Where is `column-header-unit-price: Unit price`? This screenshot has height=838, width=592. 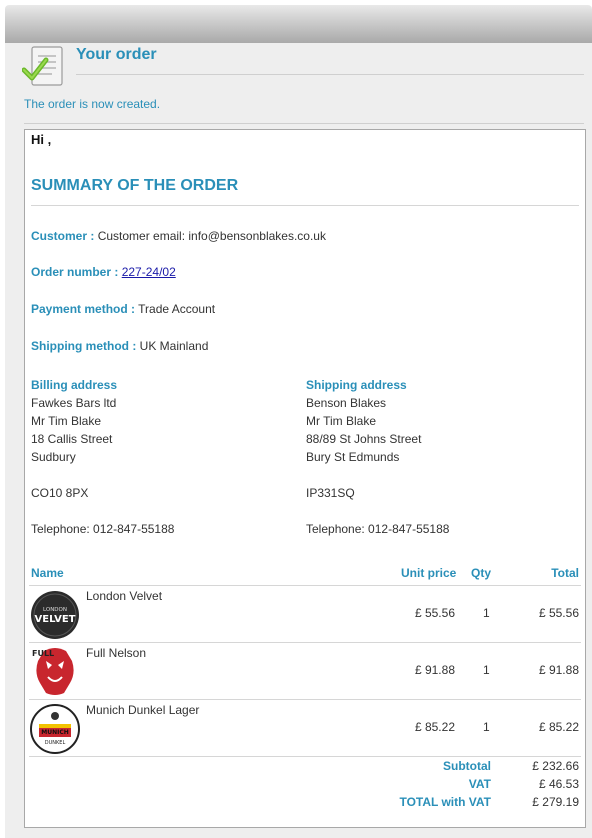
column-header-unit-price: Unit price is located at coordinates (429, 573).